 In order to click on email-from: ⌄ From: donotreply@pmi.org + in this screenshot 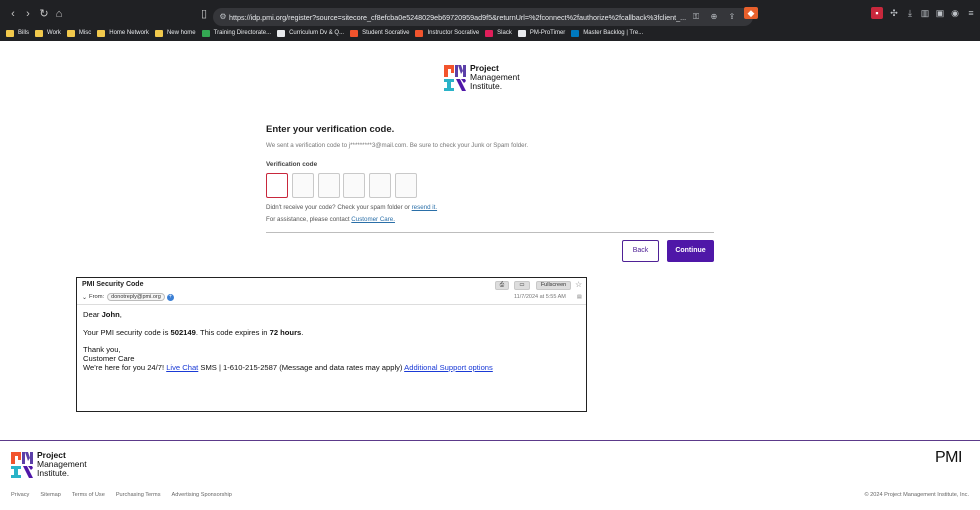, I will do `click(128, 297)`.